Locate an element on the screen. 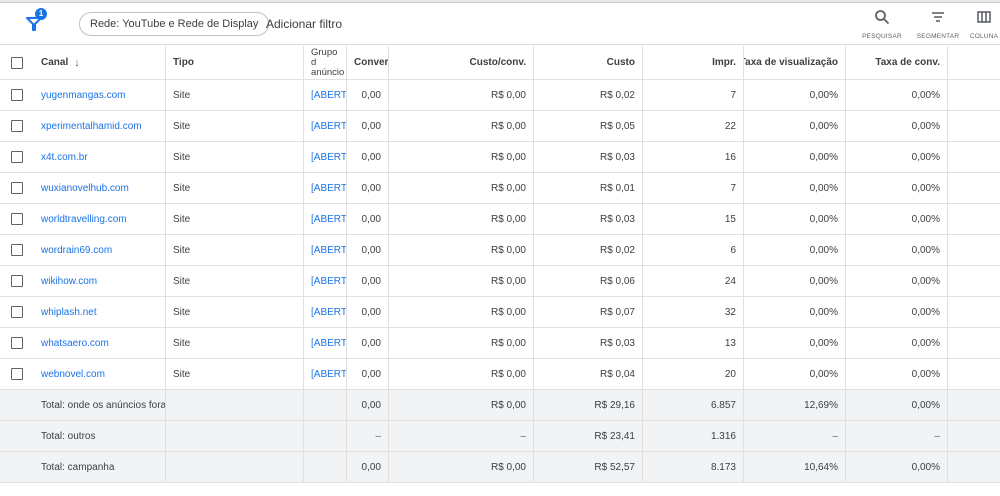 The height and width of the screenshot is (496, 1000). network-filter-chip: Rede: YouTube e Rede de Display is located at coordinates (174, 24).